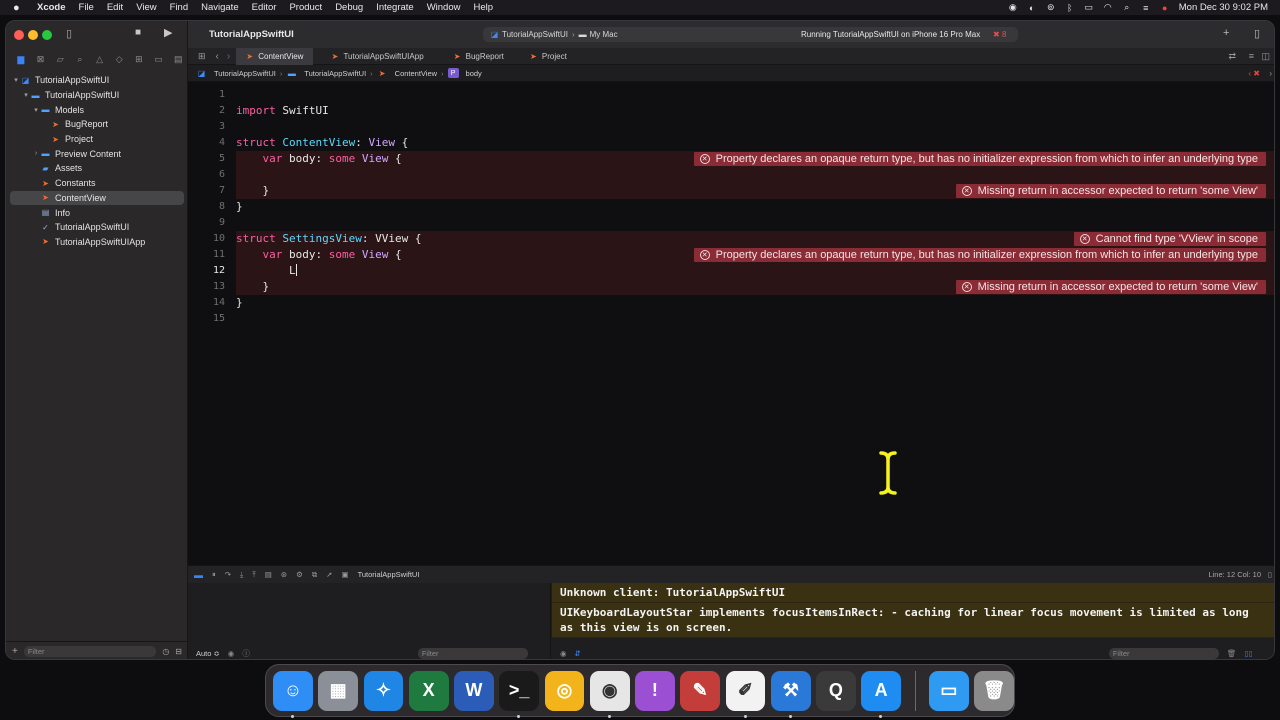 The height and width of the screenshot is (720, 1280). What do you see at coordinates (881, 694) in the screenshot?
I see `dock-app-app-store-icon: A` at bounding box center [881, 694].